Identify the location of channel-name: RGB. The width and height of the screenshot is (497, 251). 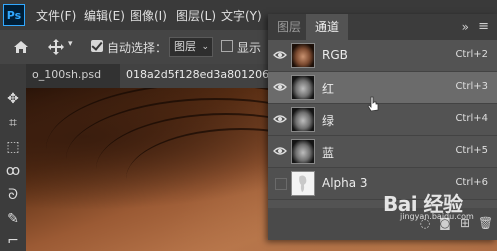
(335, 55).